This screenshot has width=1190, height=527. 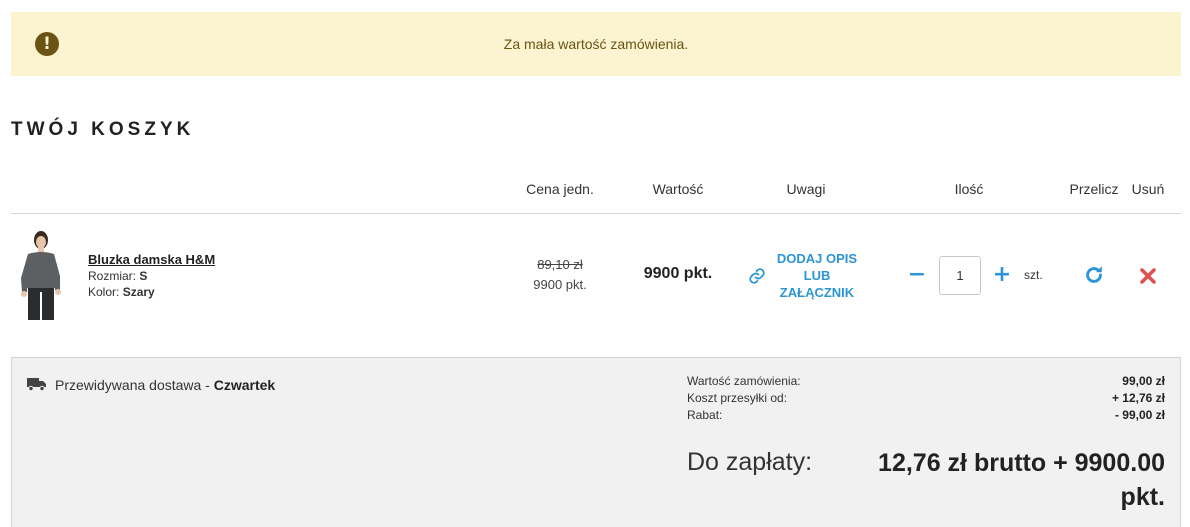 I want to click on quantity-unit: szt., so click(x=1033, y=275).